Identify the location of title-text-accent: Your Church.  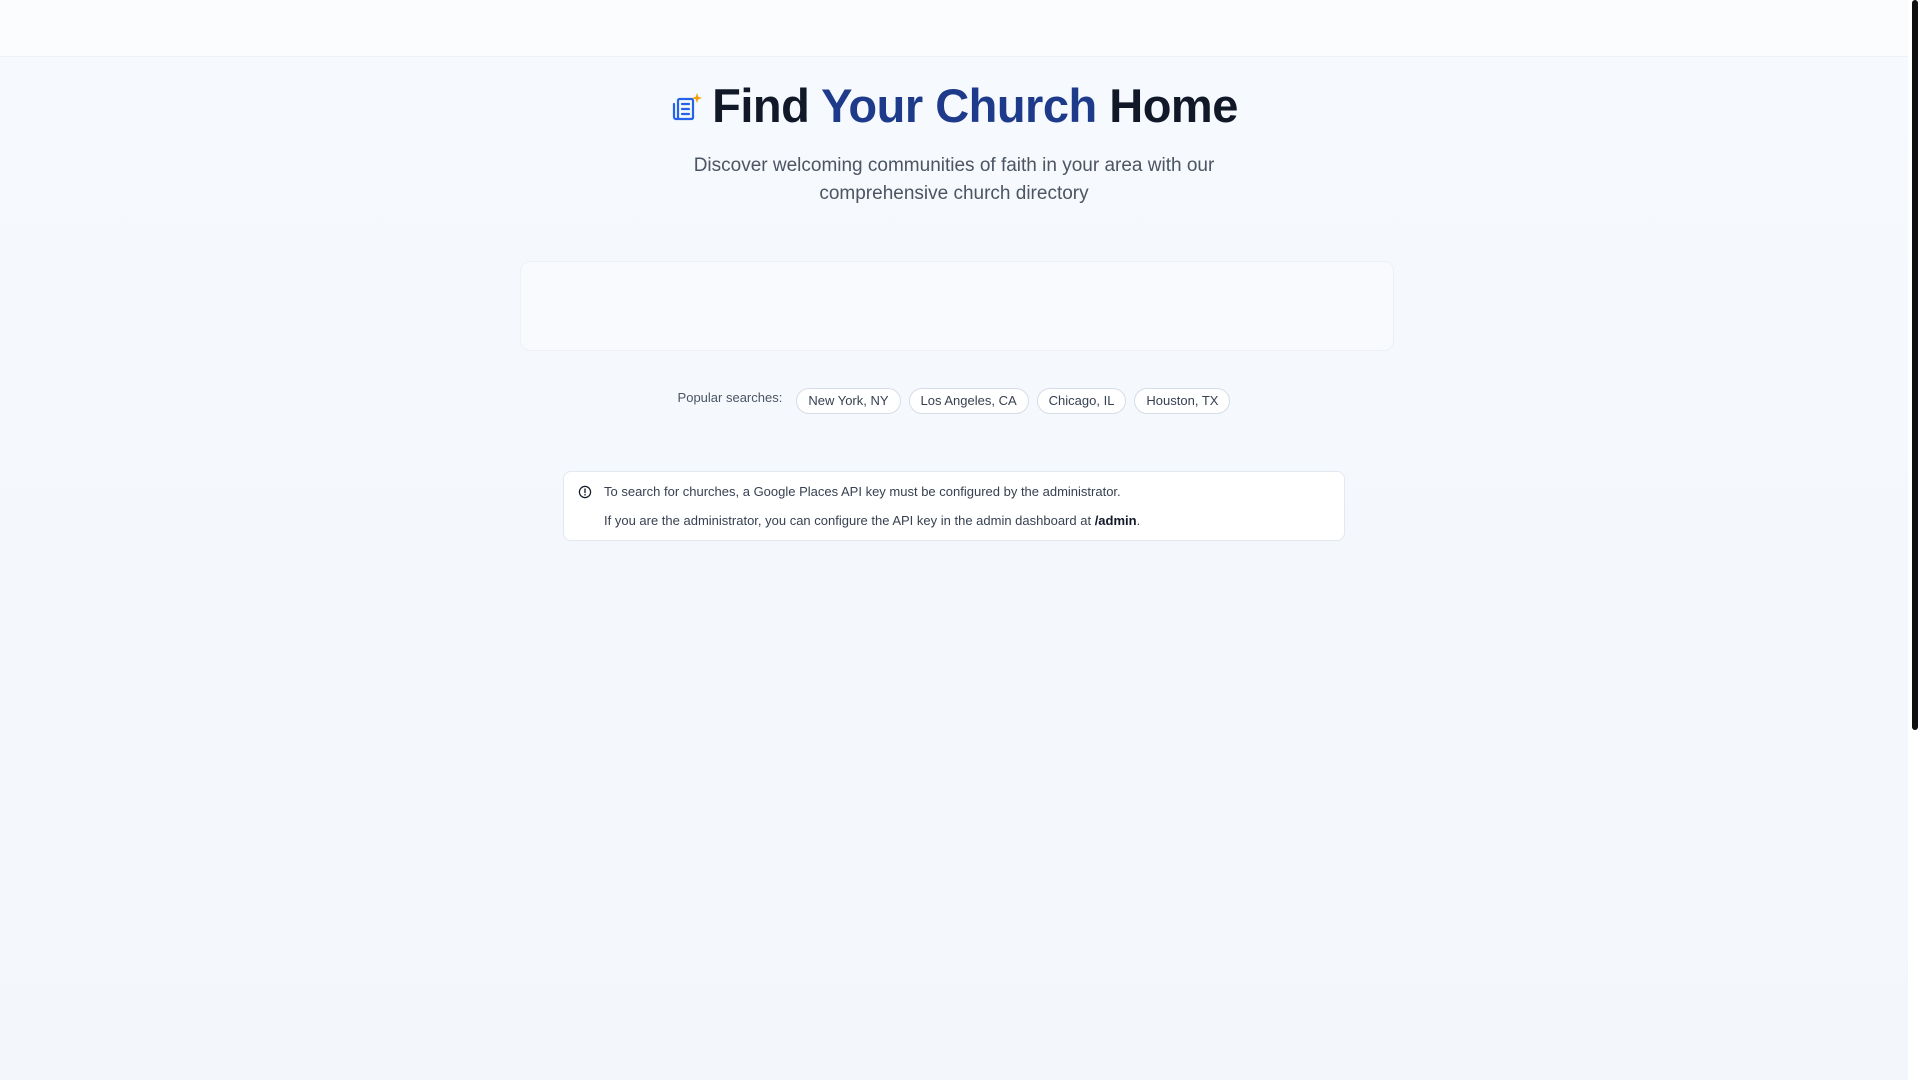
(959, 105).